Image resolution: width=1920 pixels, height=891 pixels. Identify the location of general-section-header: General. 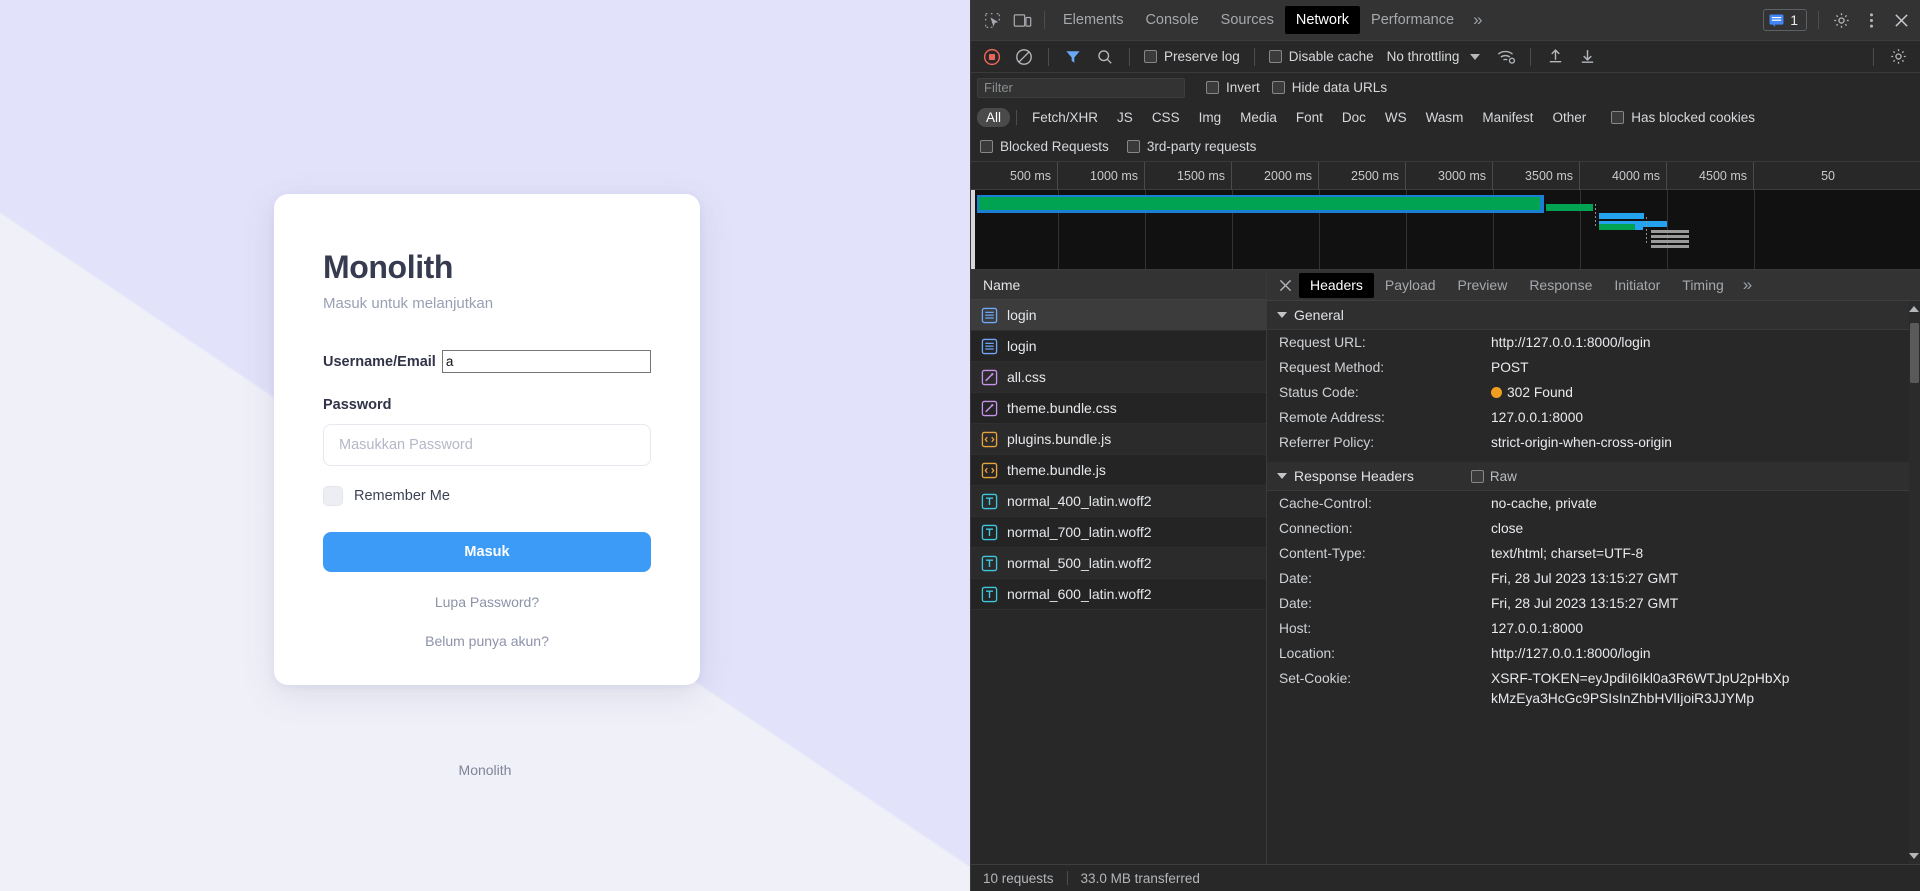
(1593, 315).